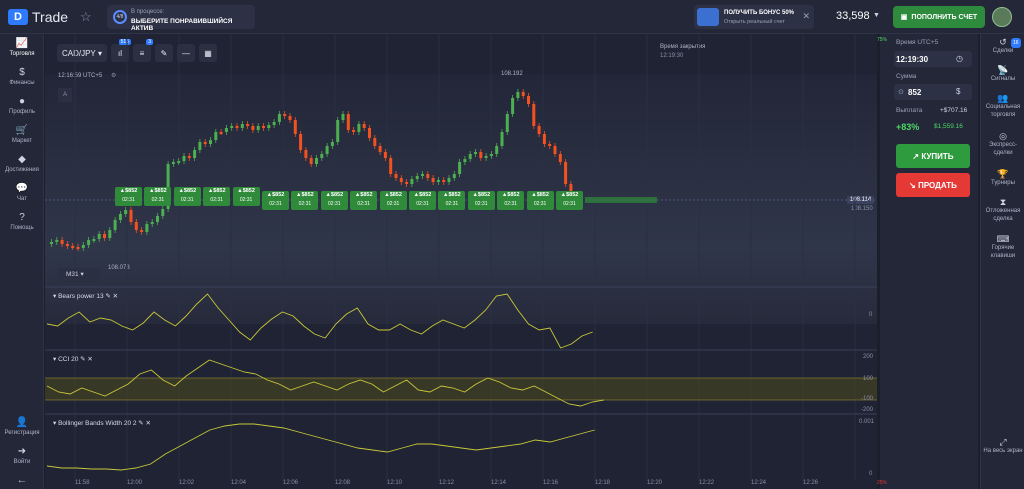  What do you see at coordinates (868, 379) in the screenshot?
I see `cci-level: 100` at bounding box center [868, 379].